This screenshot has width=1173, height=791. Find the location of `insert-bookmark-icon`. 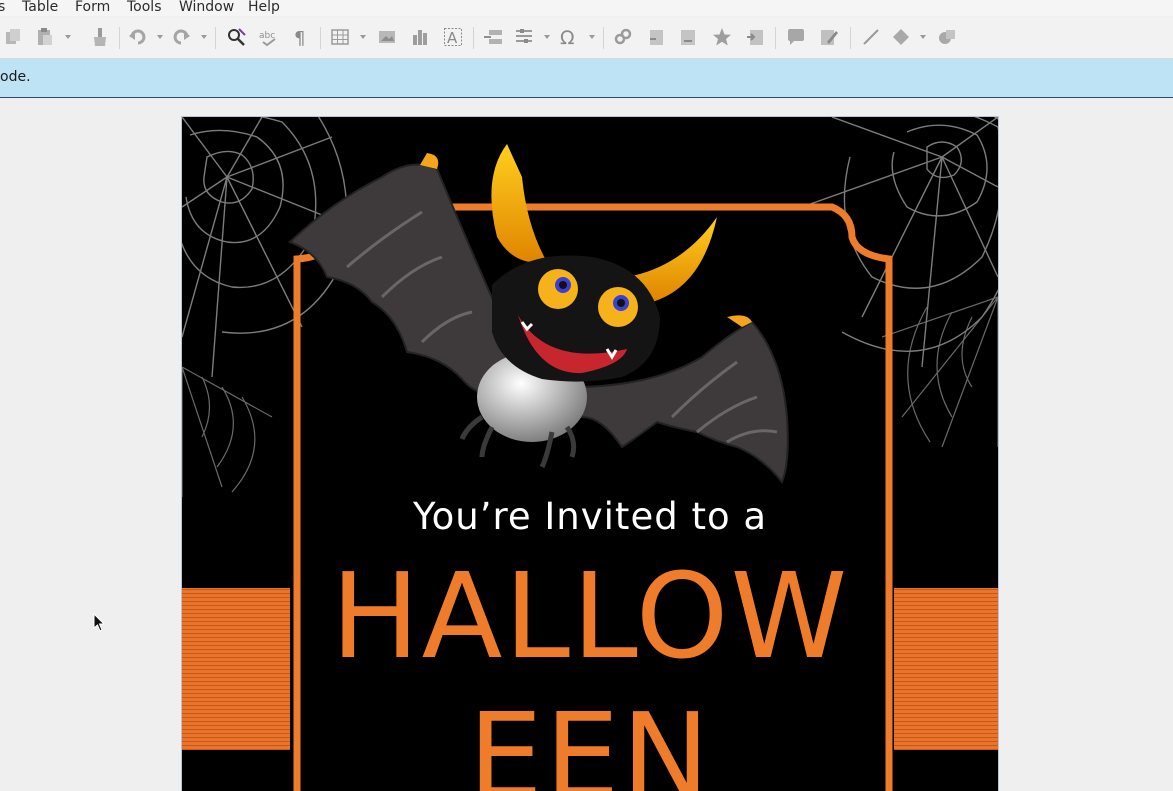

insert-bookmark-icon is located at coordinates (722, 37).